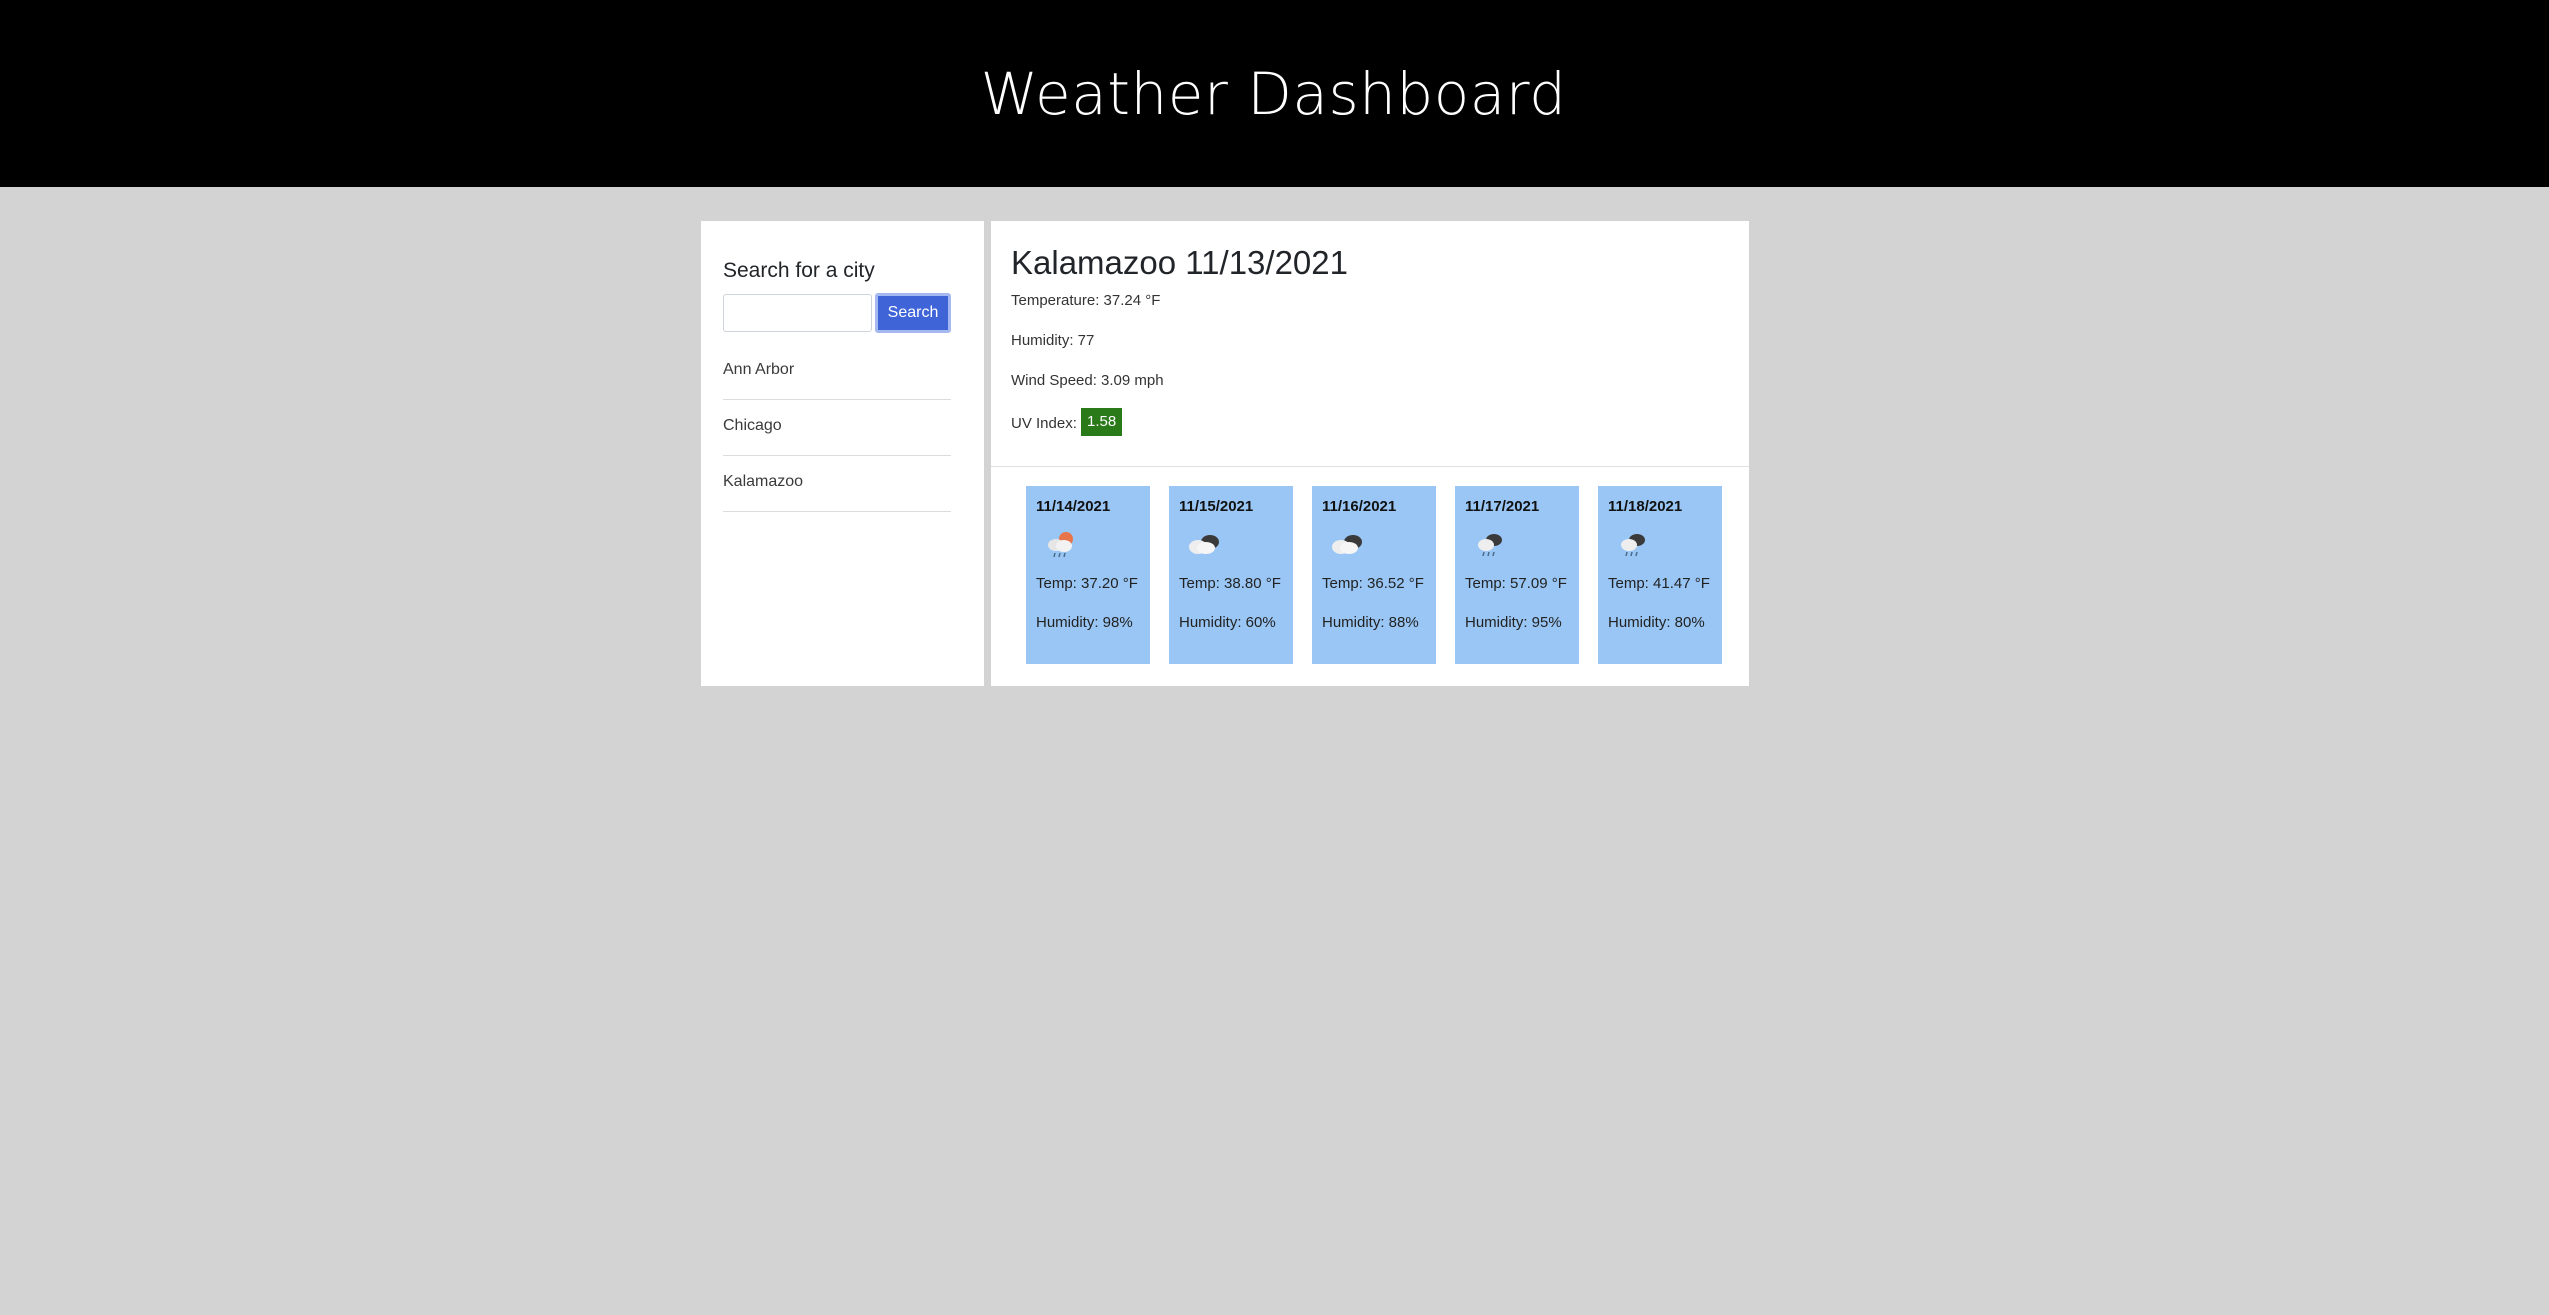 The width and height of the screenshot is (2549, 1315). I want to click on current-humidity: Humidity: 77, so click(1053, 340).